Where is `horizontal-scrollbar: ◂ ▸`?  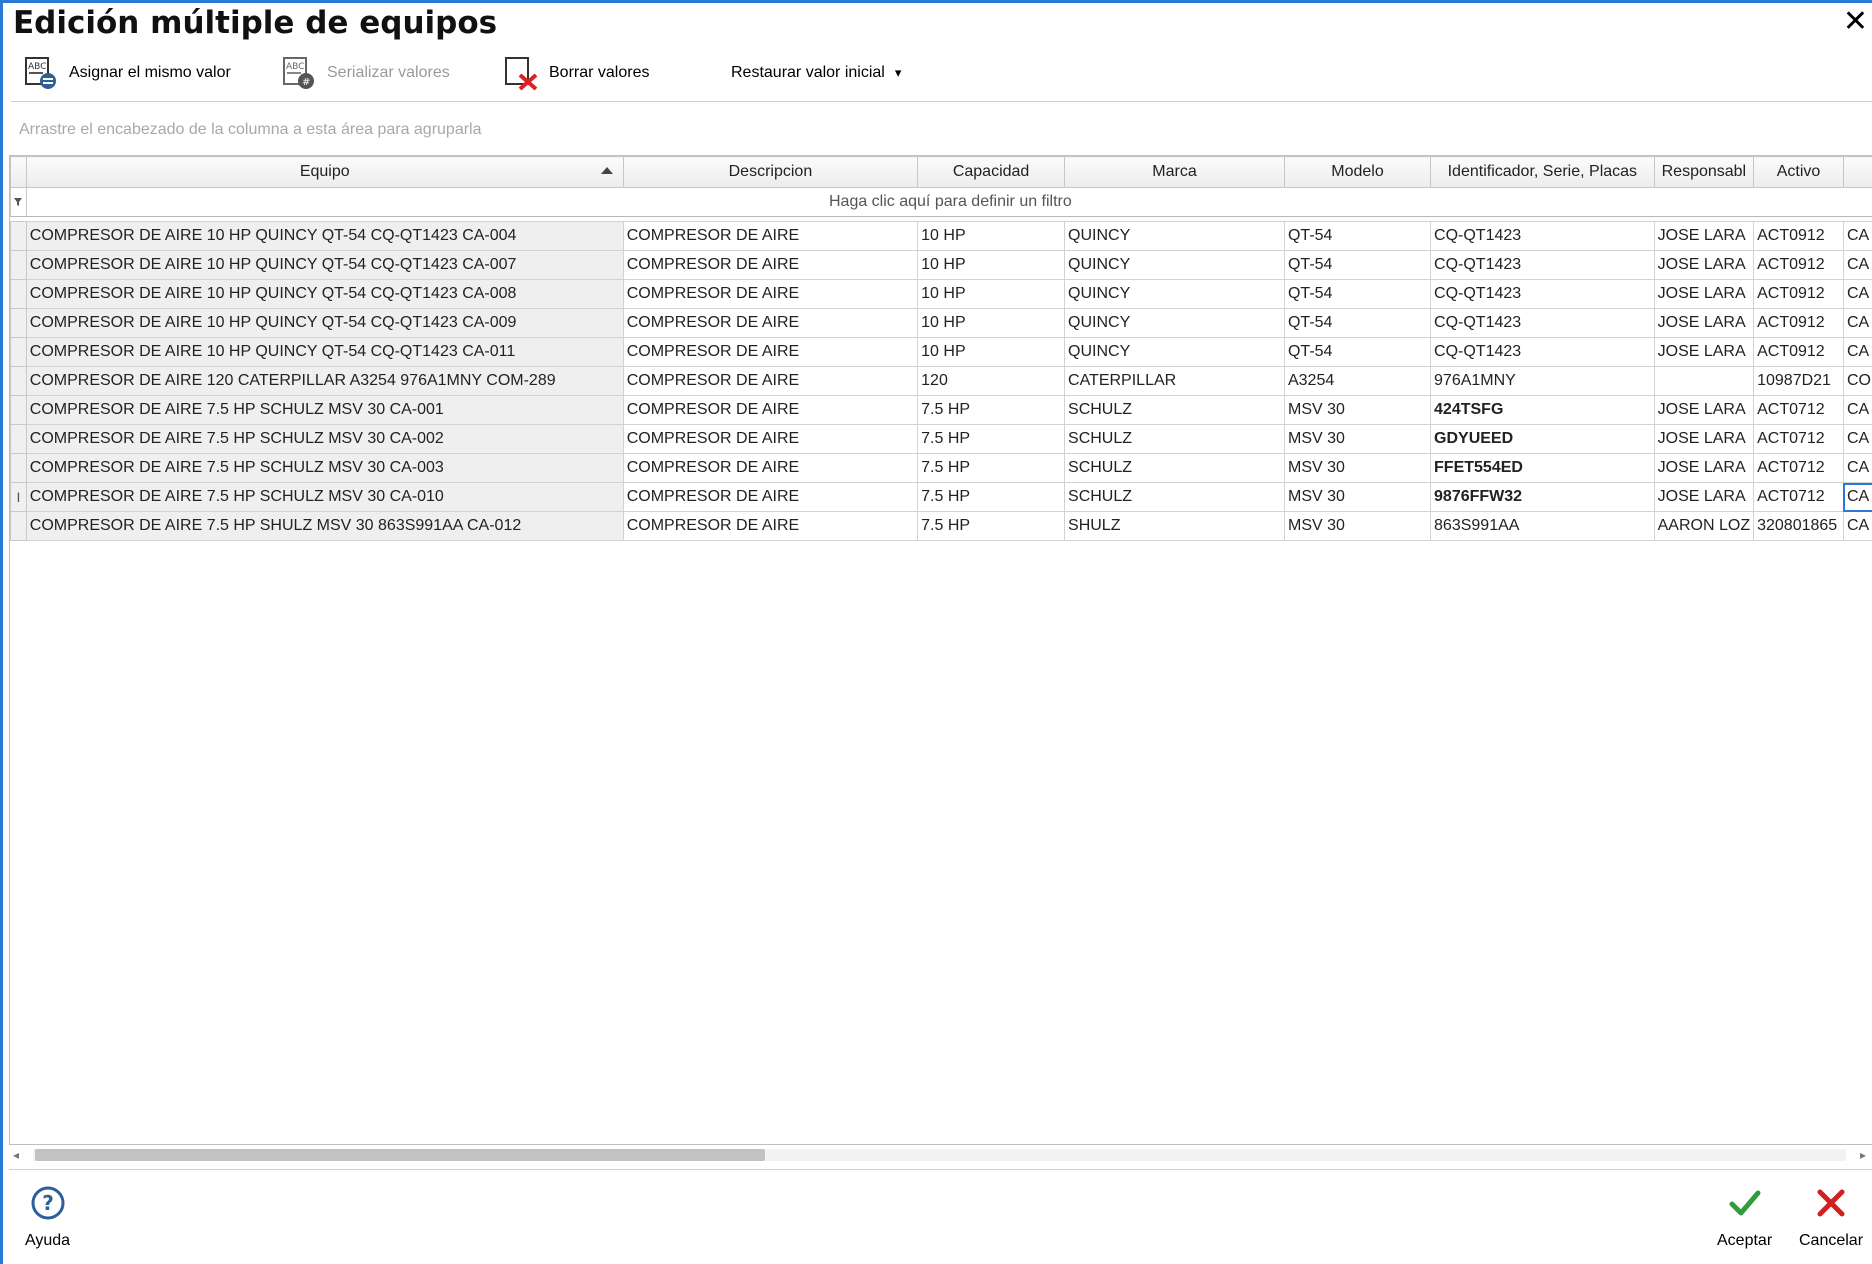
horizontal-scrollbar: ◂ ▸ is located at coordinates (939, 1155).